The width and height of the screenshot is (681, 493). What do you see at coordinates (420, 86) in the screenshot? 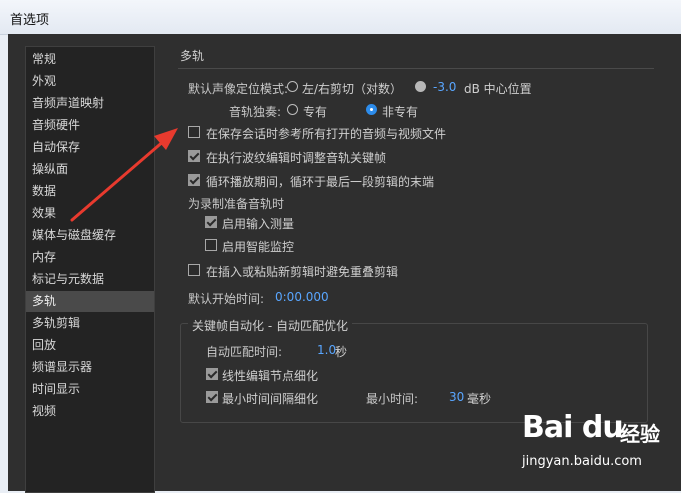
I see `pan-mode-radio-center` at bounding box center [420, 86].